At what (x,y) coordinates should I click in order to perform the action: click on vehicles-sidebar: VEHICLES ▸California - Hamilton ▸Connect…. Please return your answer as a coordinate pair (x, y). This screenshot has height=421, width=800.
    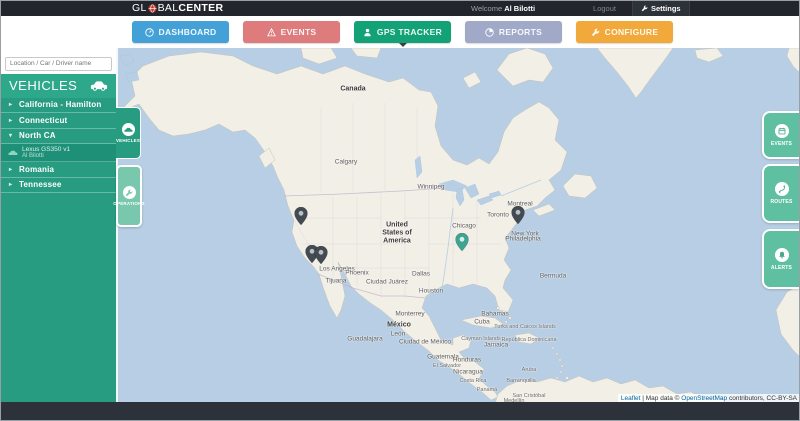
    Looking at the image, I should click on (58, 225).